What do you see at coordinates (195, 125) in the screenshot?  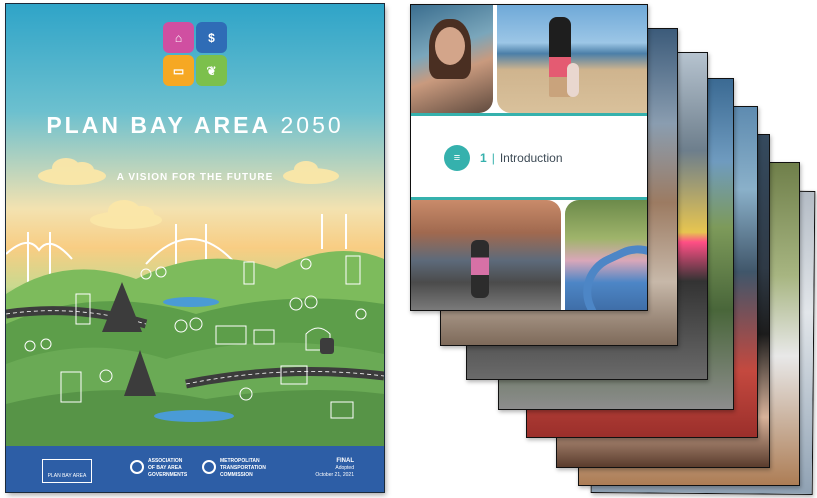 I see `cover-title: PLAN BAY AREA 2050` at bounding box center [195, 125].